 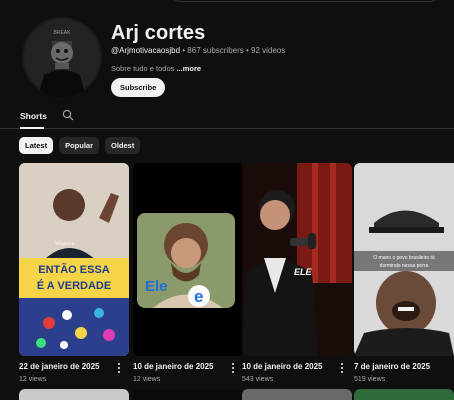 What do you see at coordinates (188, 259) in the screenshot?
I see `short-thumbnail-2: Ele e` at bounding box center [188, 259].